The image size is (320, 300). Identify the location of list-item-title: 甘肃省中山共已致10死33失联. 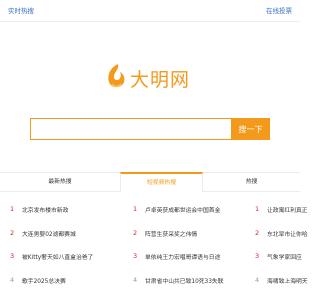
(184, 280).